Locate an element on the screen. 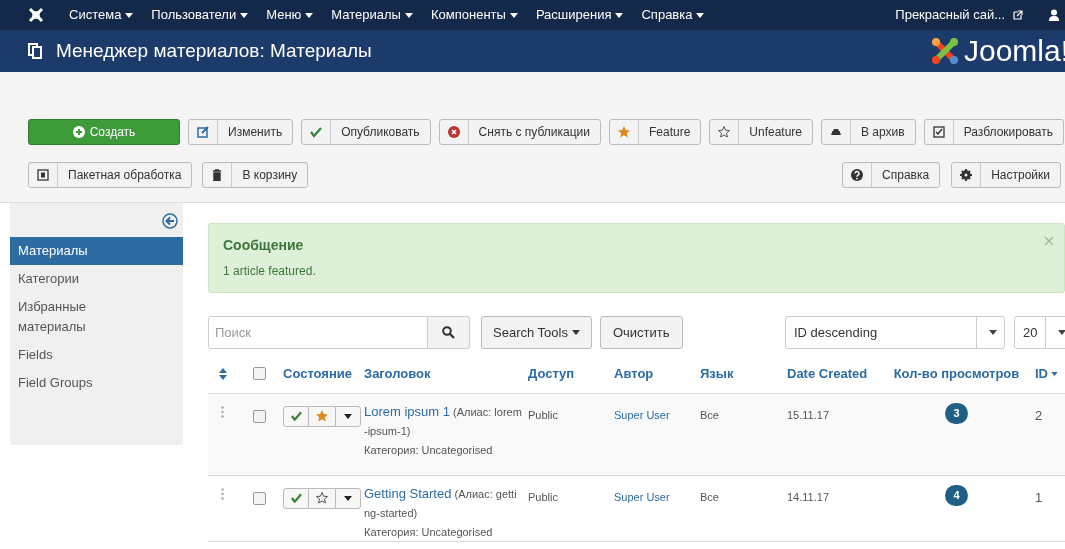 Image resolution: width=1065 pixels, height=549 pixels. page-title: Менеджер материалов: Материалы is located at coordinates (214, 50).